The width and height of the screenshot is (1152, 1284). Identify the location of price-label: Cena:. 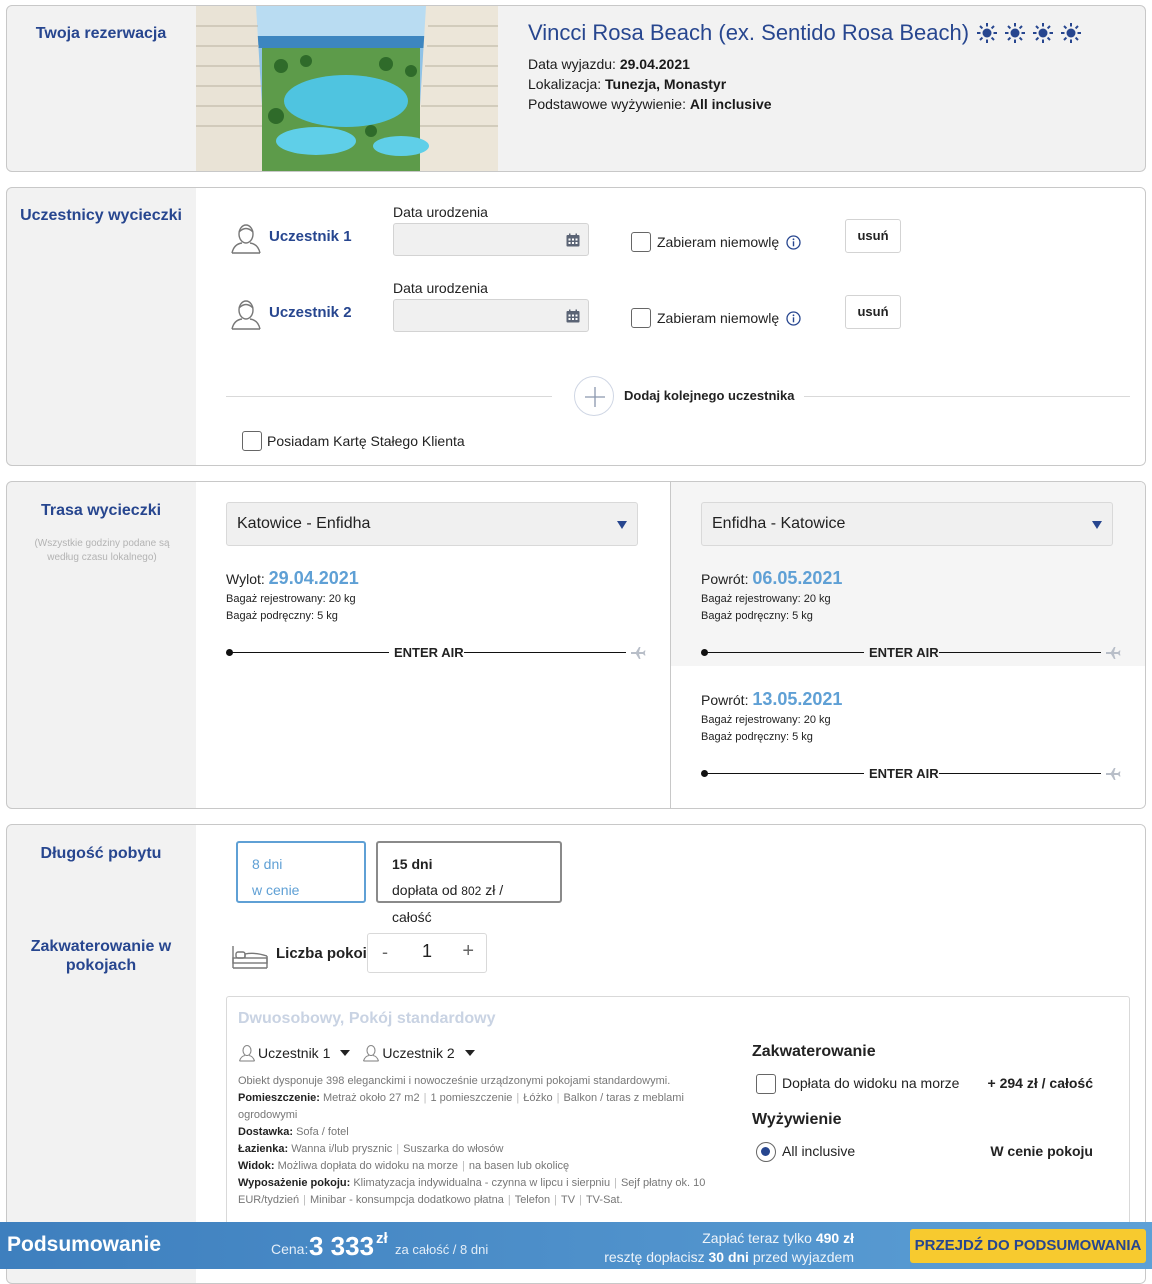
(290, 1249).